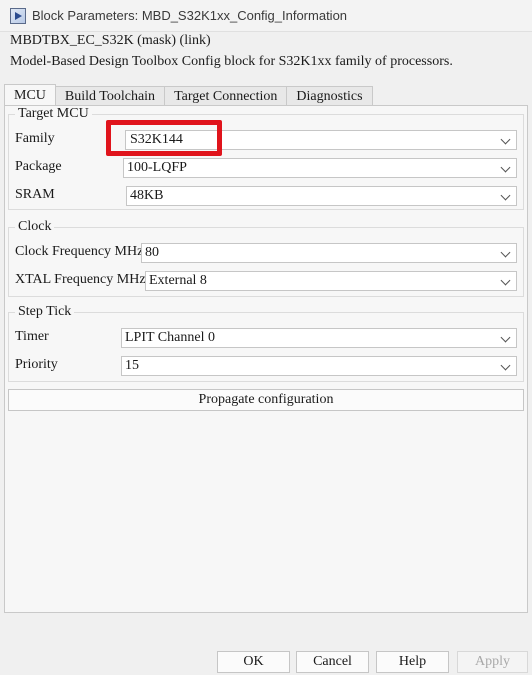 The width and height of the screenshot is (532, 675). I want to click on mask-name: MBDTBX_EC_S32K (mask) (link), so click(110, 40).